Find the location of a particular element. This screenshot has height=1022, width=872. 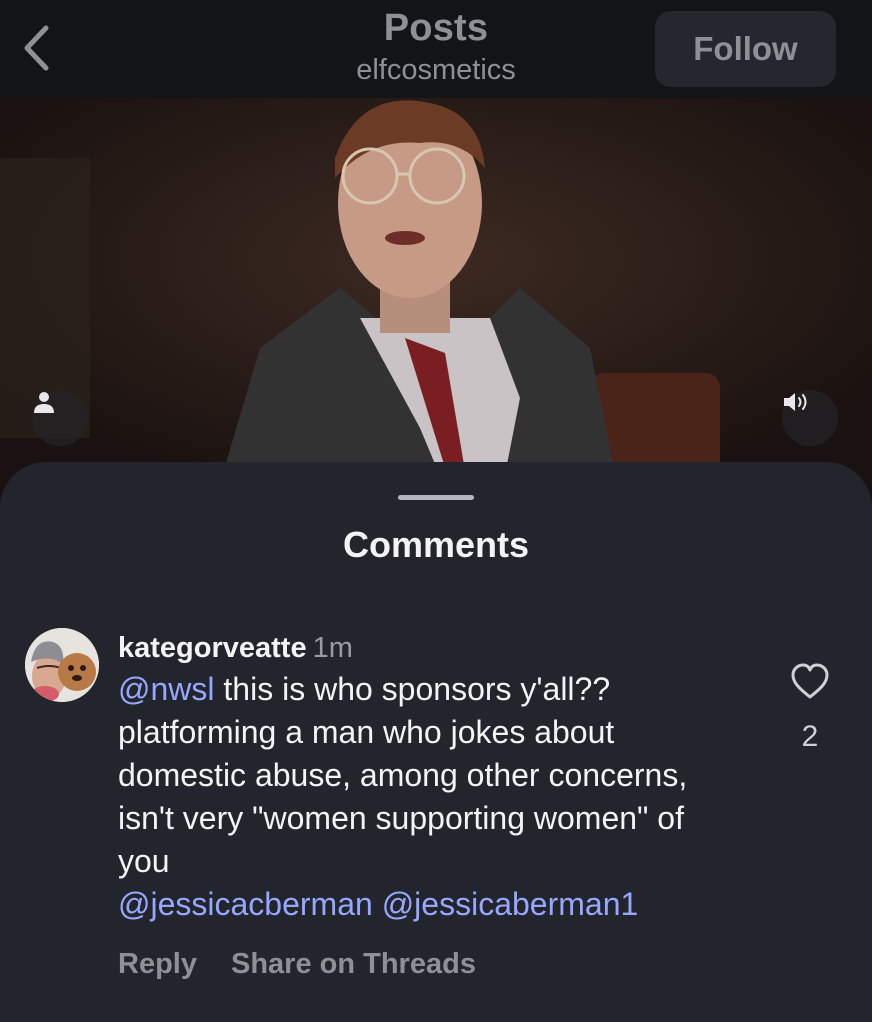

mention-link: @jessicacberman is located at coordinates (245, 904).